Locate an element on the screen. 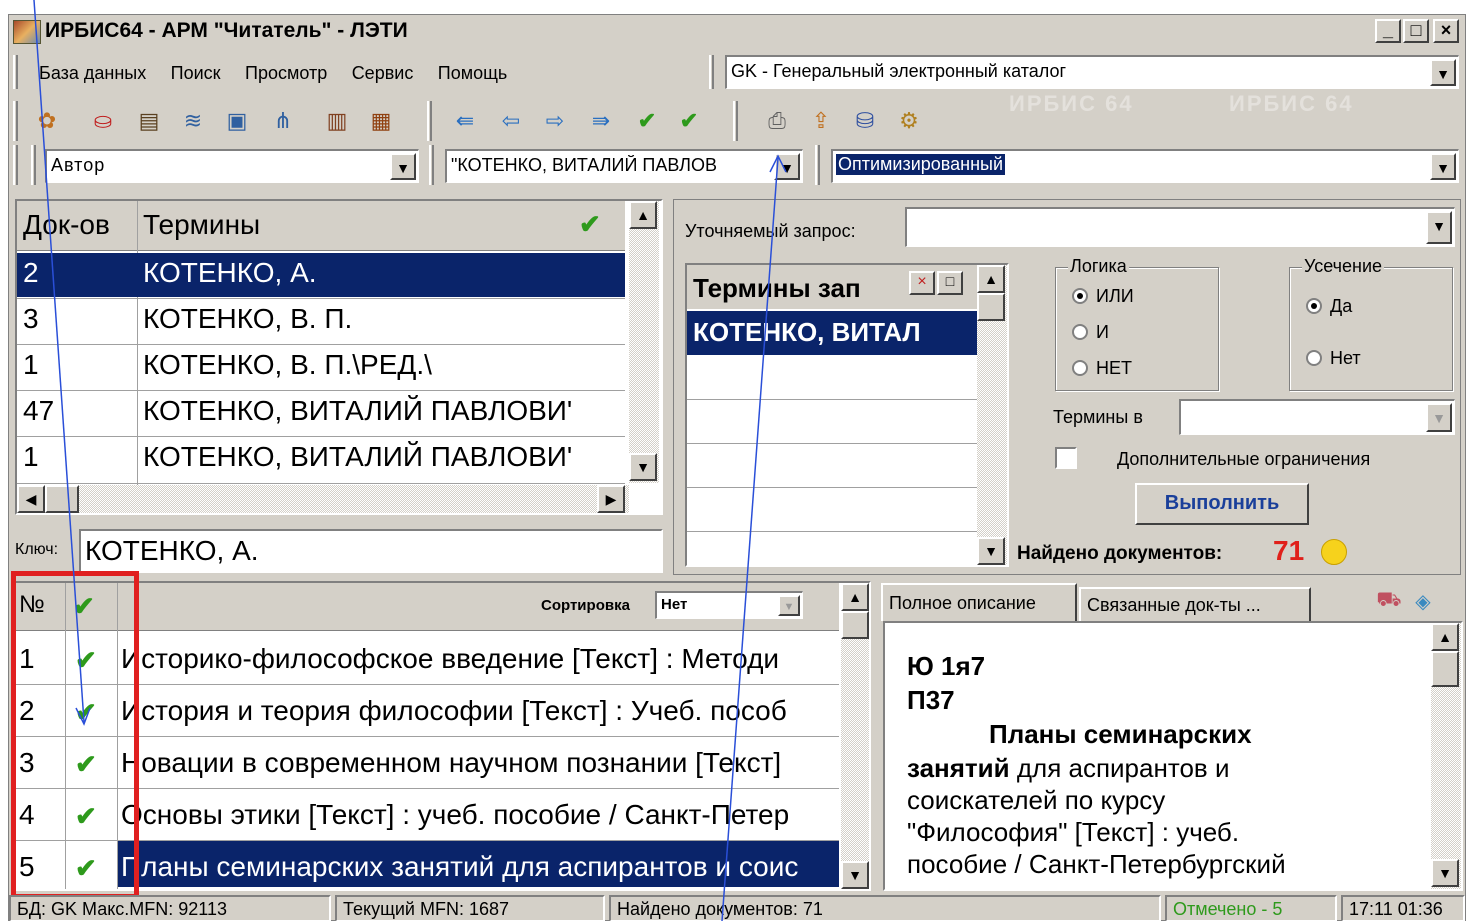 The image size is (1469, 921). truncation-yes-radio is located at coordinates (1314, 306).